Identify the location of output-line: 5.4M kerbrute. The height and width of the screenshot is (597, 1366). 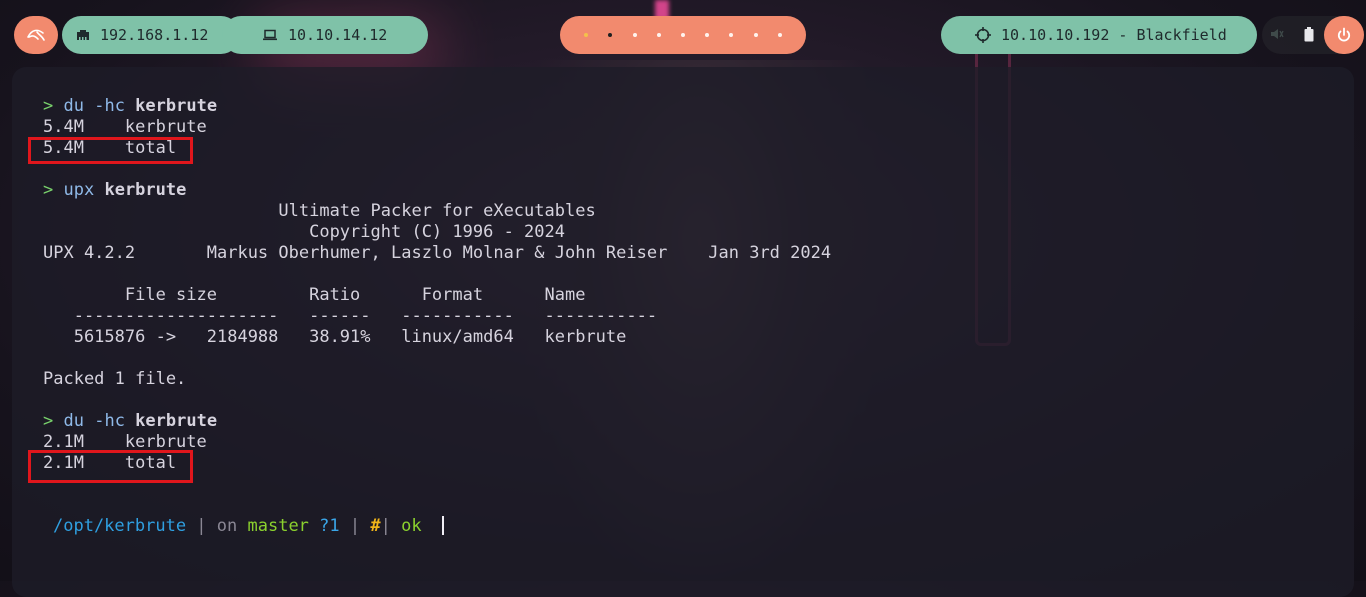
(125, 127).